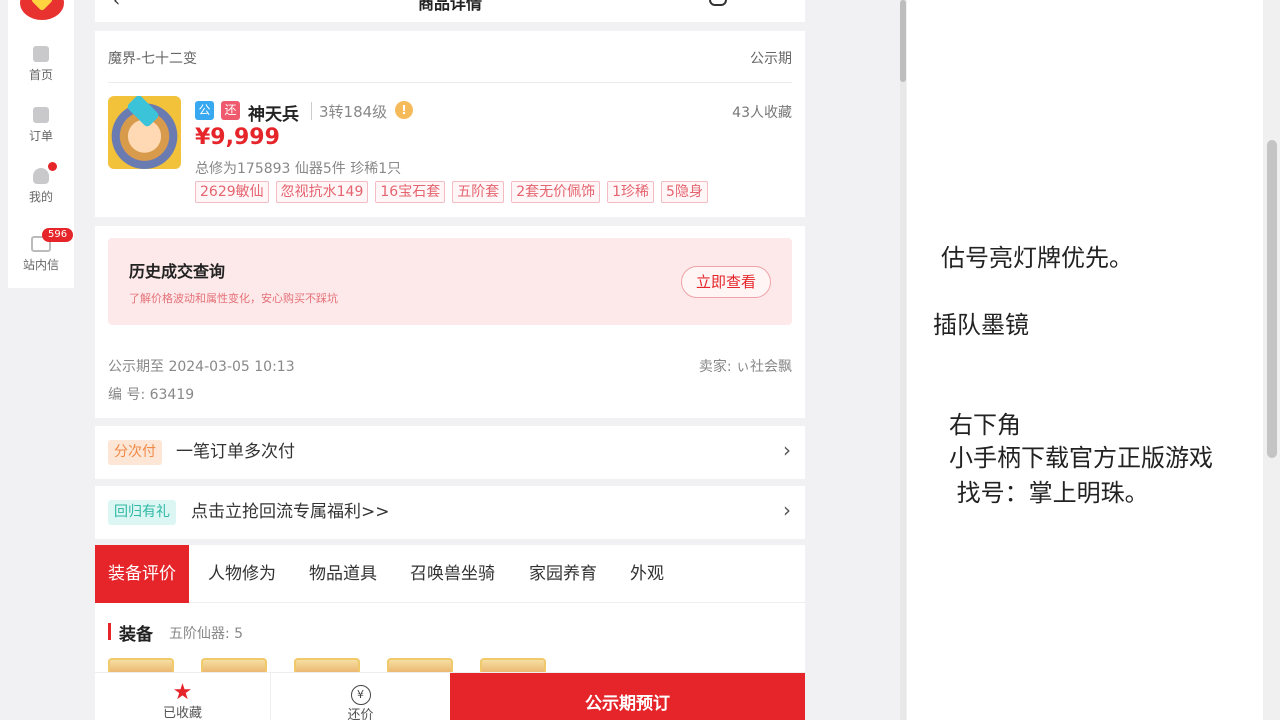  Describe the element at coordinates (1037, 258) in the screenshot. I see `note-line: 估号亮灯牌优先。` at that location.